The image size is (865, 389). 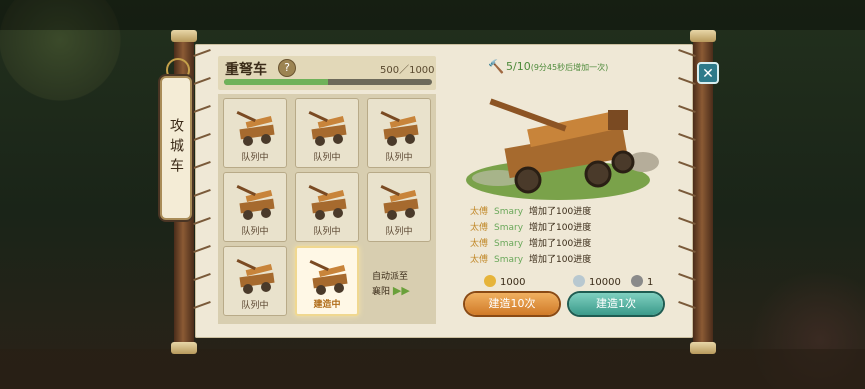 I want to click on auto-dispatch: 自动派至 襄阳 ▶▶, so click(x=402, y=284).